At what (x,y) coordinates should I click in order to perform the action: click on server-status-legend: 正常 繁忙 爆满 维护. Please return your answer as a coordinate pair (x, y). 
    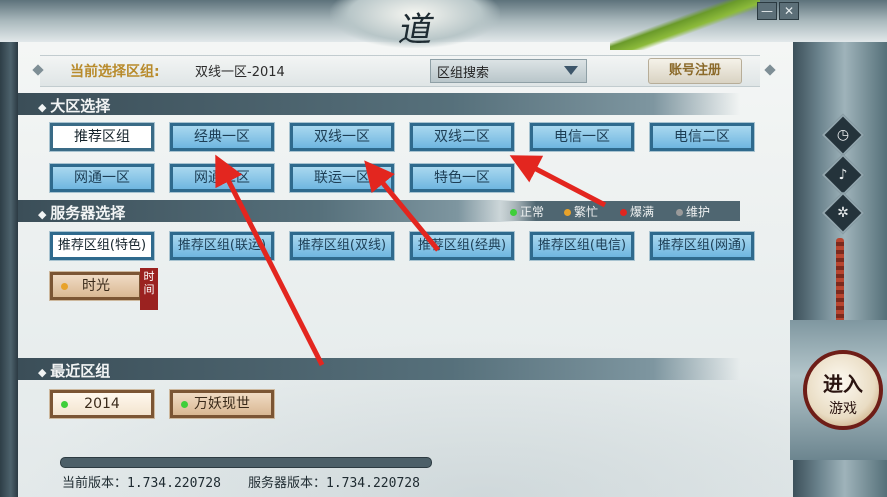
    Looking at the image, I should click on (620, 211).